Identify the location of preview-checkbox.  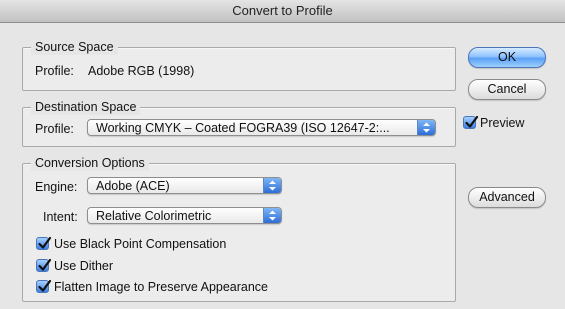
(471, 122).